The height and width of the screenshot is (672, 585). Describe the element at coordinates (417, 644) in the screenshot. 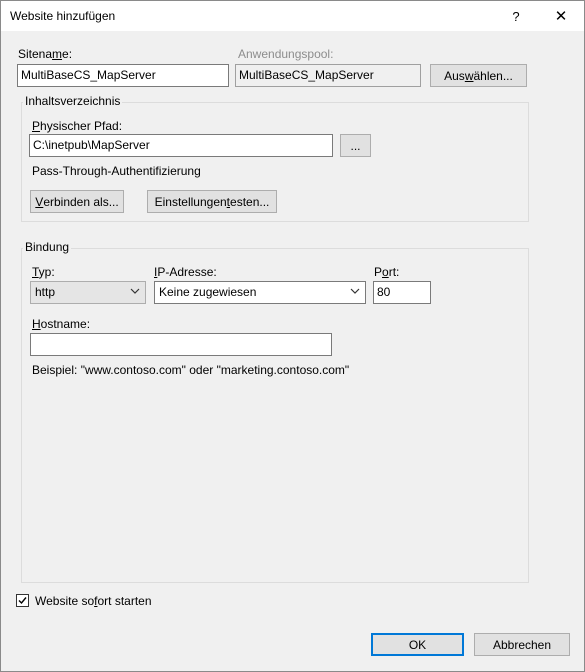

I see `ok-button: OK` at that location.